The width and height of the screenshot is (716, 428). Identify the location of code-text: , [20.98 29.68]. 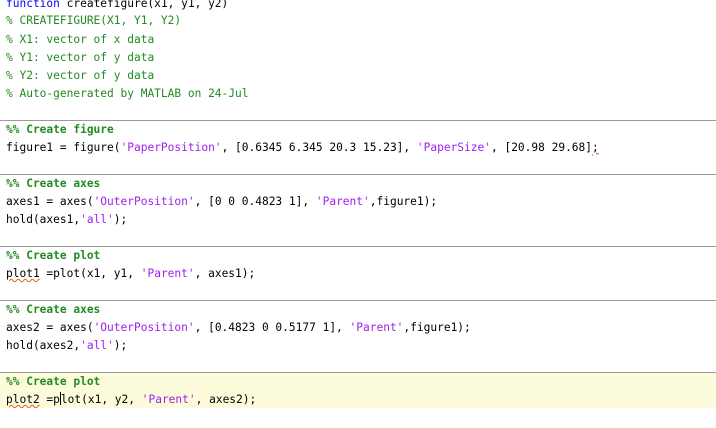
(541, 147).